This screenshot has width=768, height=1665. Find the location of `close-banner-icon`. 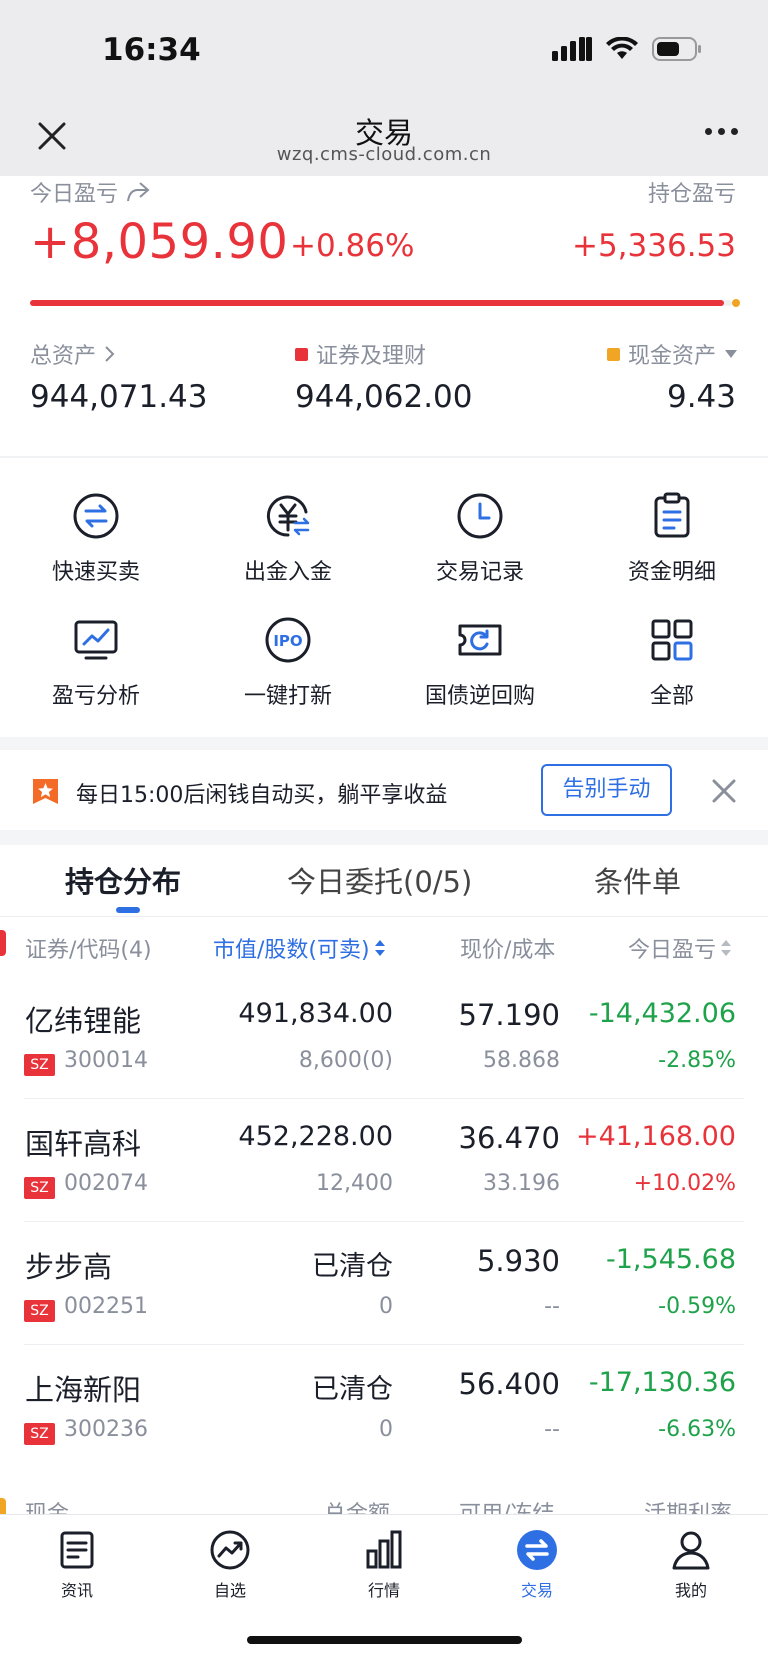

close-banner-icon is located at coordinates (724, 791).